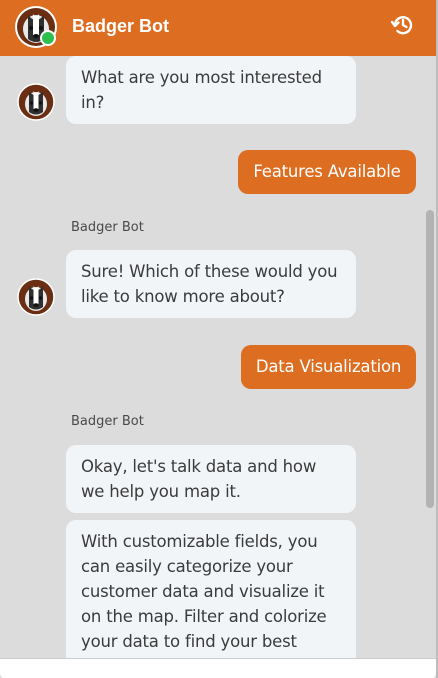 The image size is (438, 678). I want to click on bot-message-bubble: What are you most interested in?, so click(211, 90).